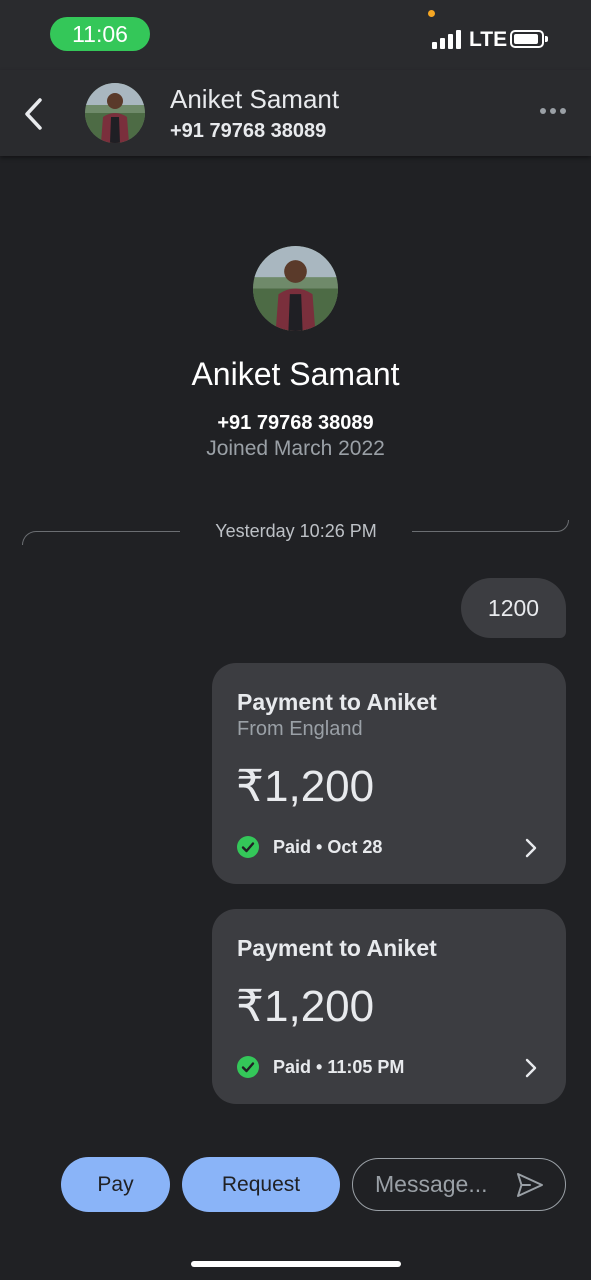 This screenshot has width=591, height=1280. What do you see at coordinates (300, 729) in the screenshot?
I see `payment-note: From England` at bounding box center [300, 729].